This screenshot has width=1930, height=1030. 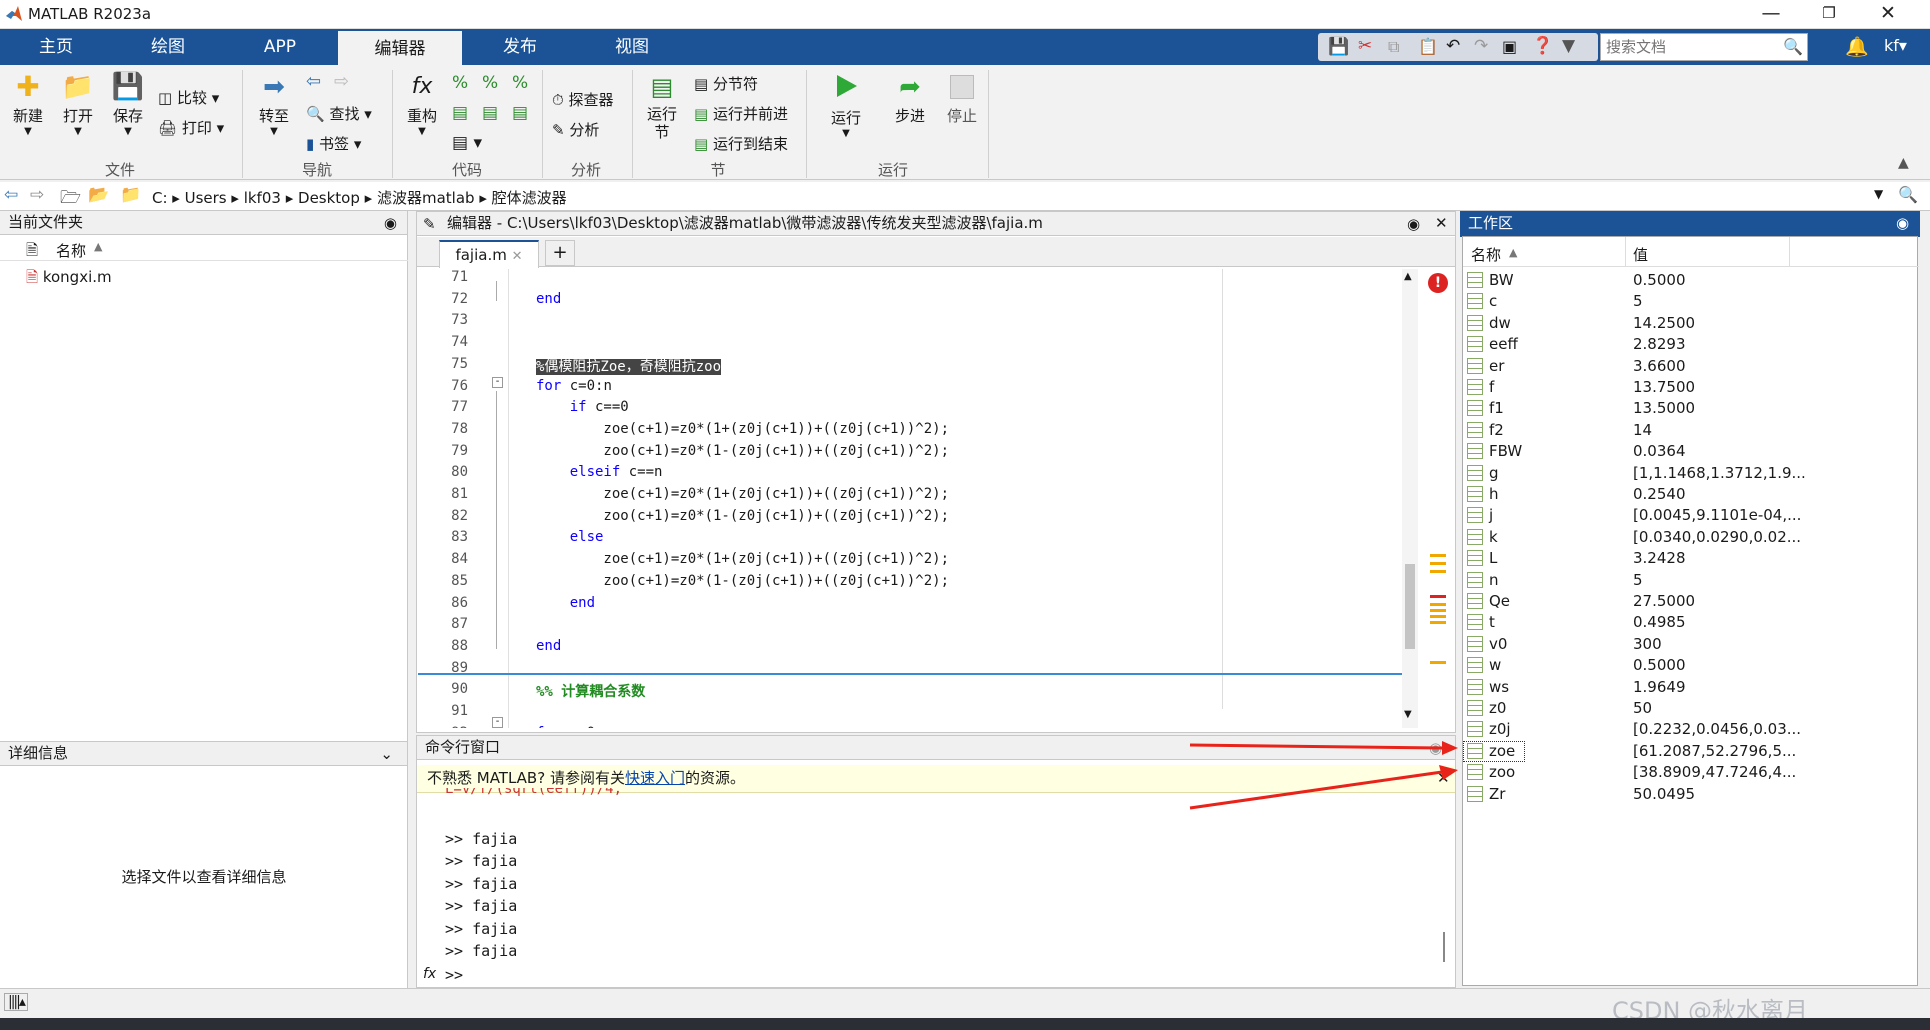 I want to click on new-button: ✚ 新建 ▼, so click(x=28, y=103).